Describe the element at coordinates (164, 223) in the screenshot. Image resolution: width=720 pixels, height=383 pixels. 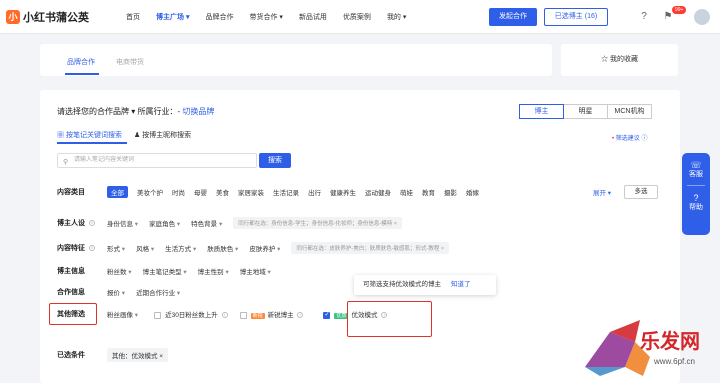
I see `persona-dropdown: 家庭角色` at that location.